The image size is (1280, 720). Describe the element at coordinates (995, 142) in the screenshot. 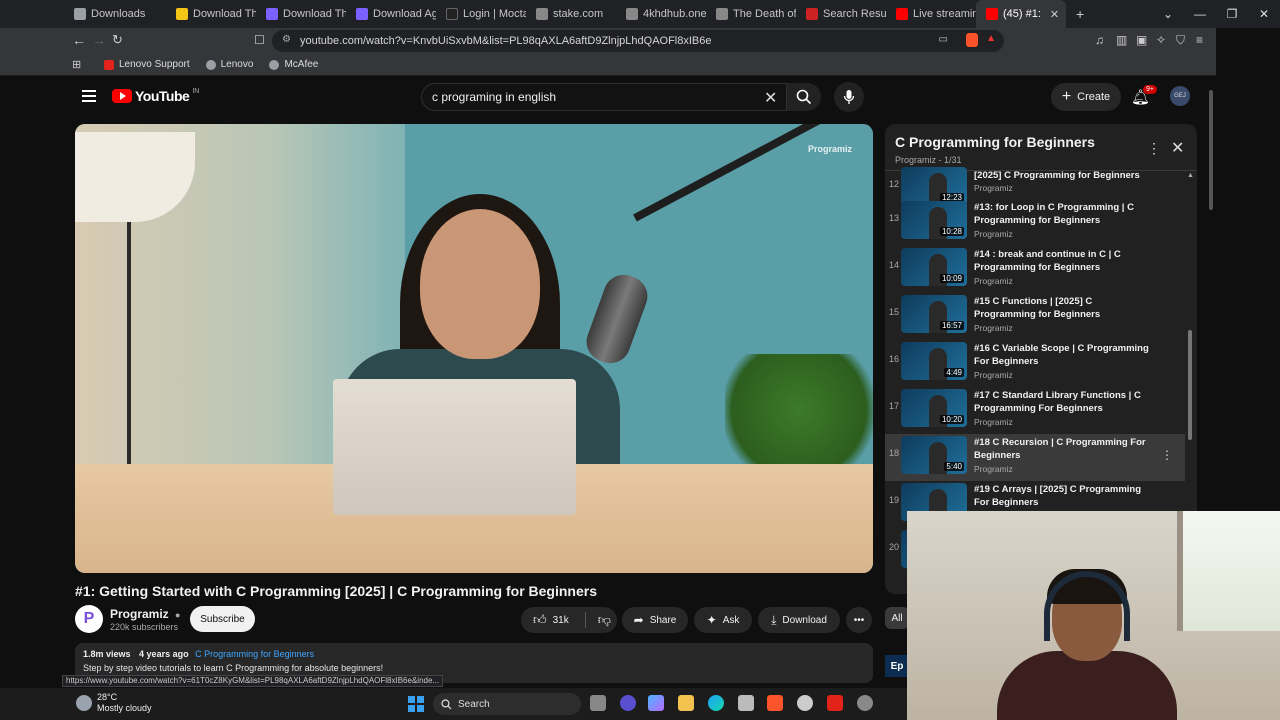

I see `playlist-title: C Programming for Beginners` at that location.